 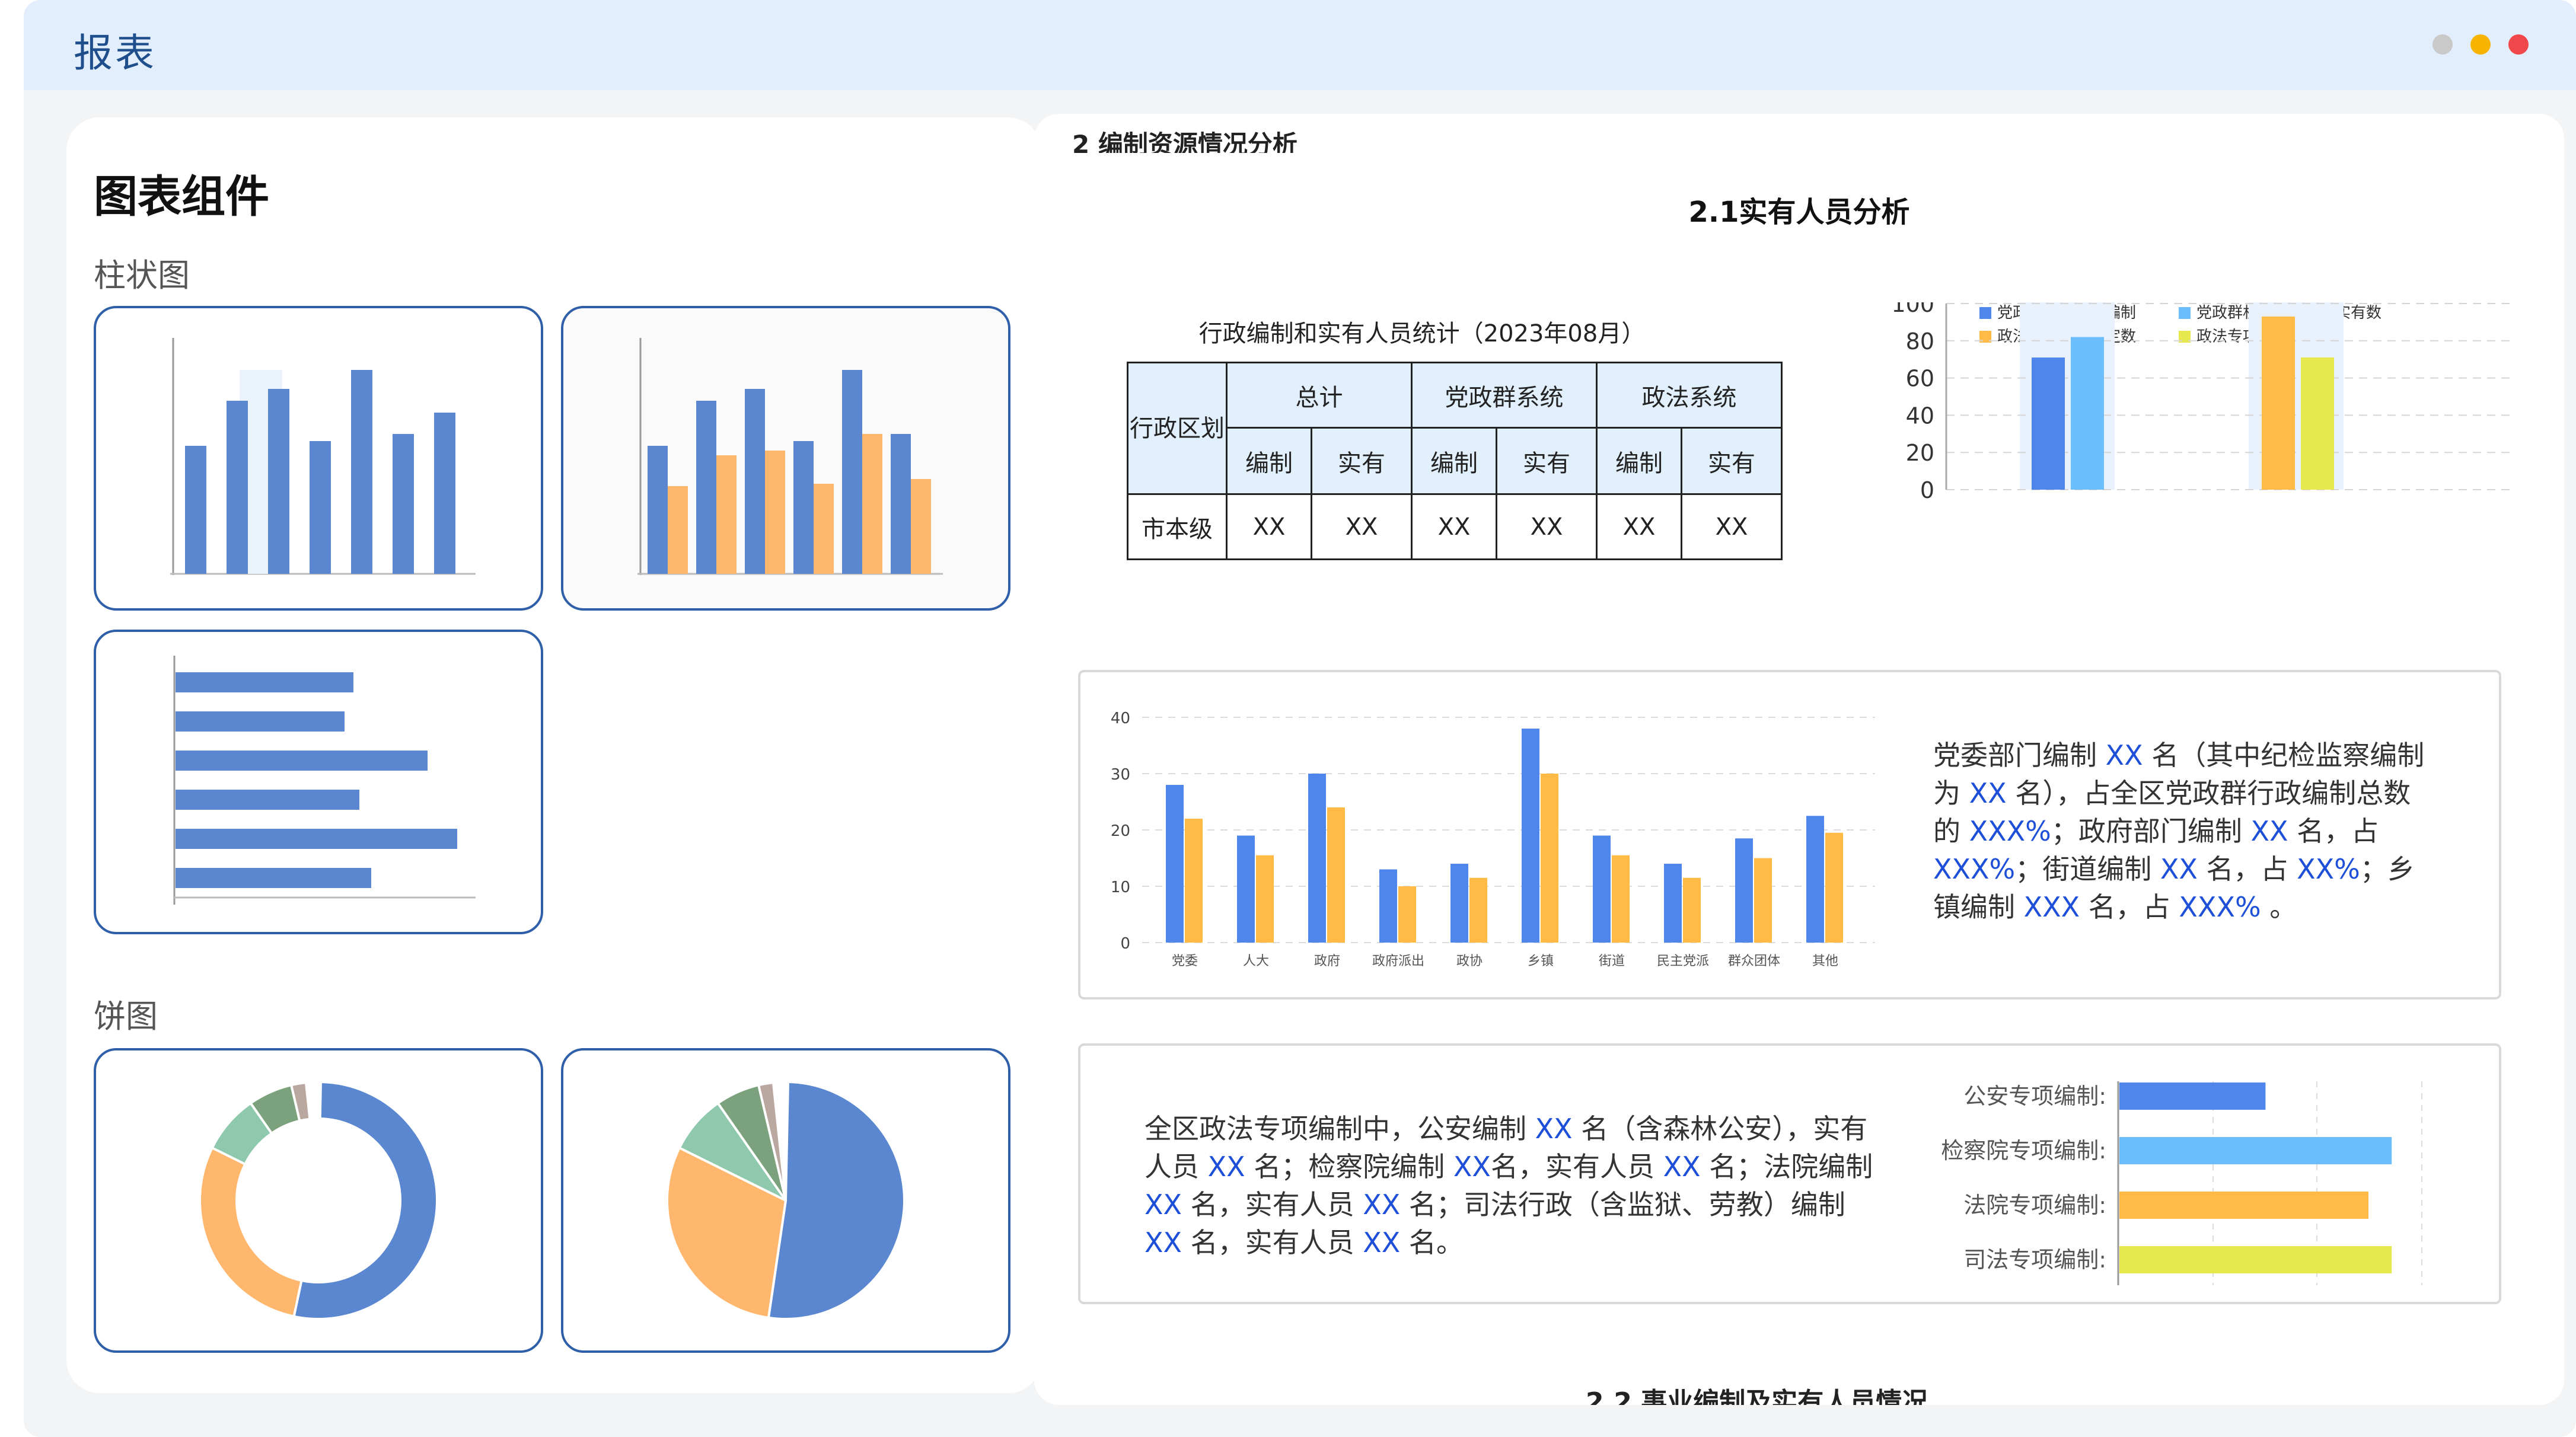 What do you see at coordinates (1339, 1129) in the screenshot?
I see `paragraph-text: 全区政法专项编制中，公安编制` at bounding box center [1339, 1129].